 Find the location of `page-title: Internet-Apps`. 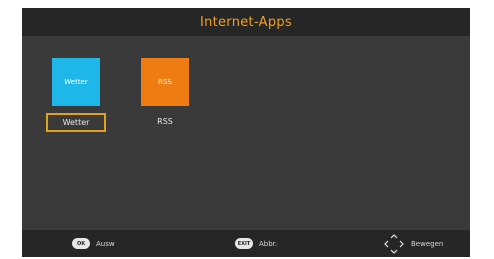

page-title: Internet-Apps is located at coordinates (246, 22).